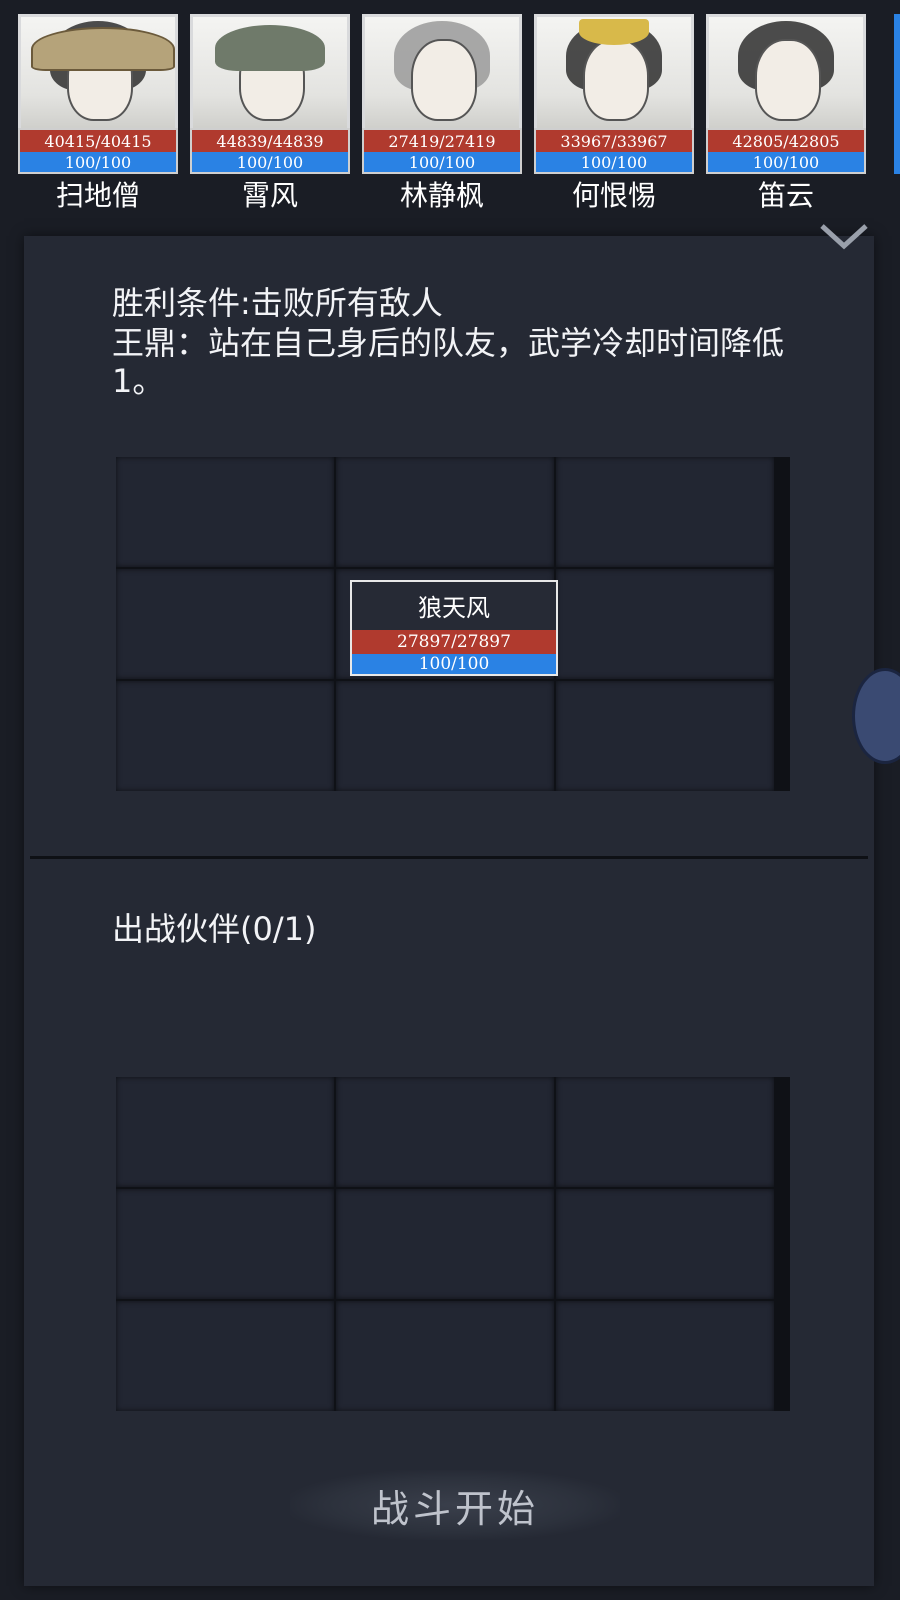  Describe the element at coordinates (270, 140) in the screenshot. I see `hp-bar: 44839/44839` at that location.